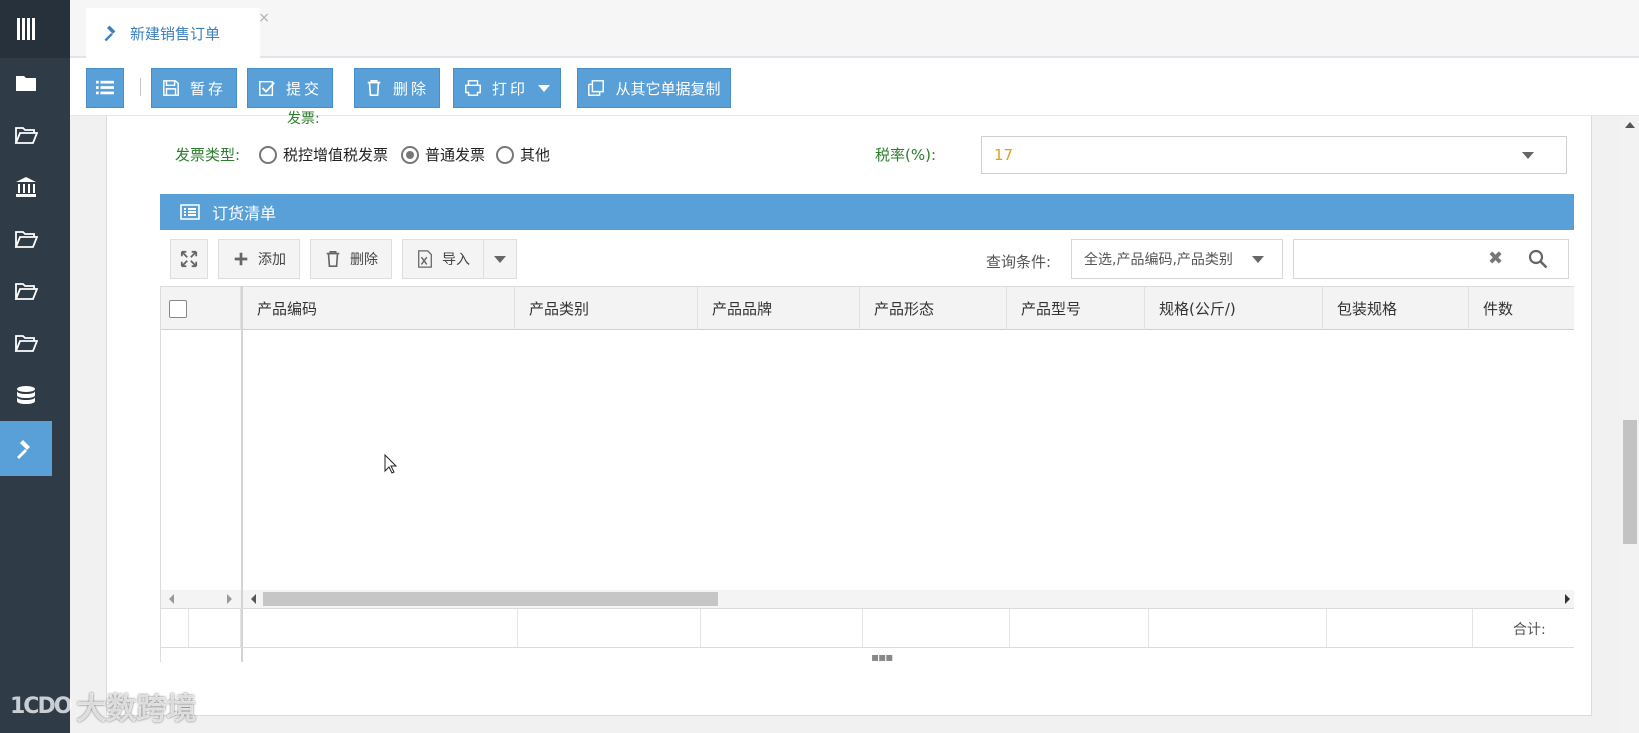  What do you see at coordinates (908, 599) in the screenshot?
I see `horizontal-scrollbar` at bounding box center [908, 599].